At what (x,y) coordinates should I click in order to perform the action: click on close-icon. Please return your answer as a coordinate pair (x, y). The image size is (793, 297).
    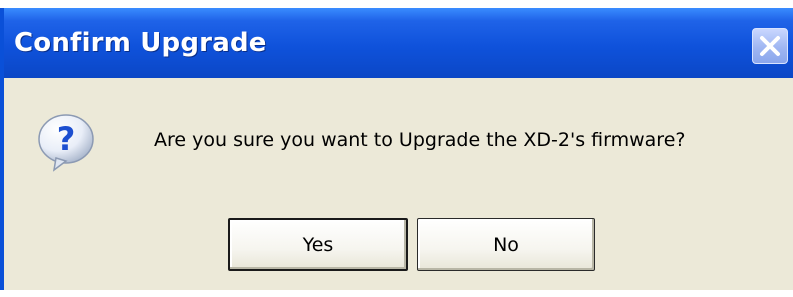
    Looking at the image, I should click on (770, 46).